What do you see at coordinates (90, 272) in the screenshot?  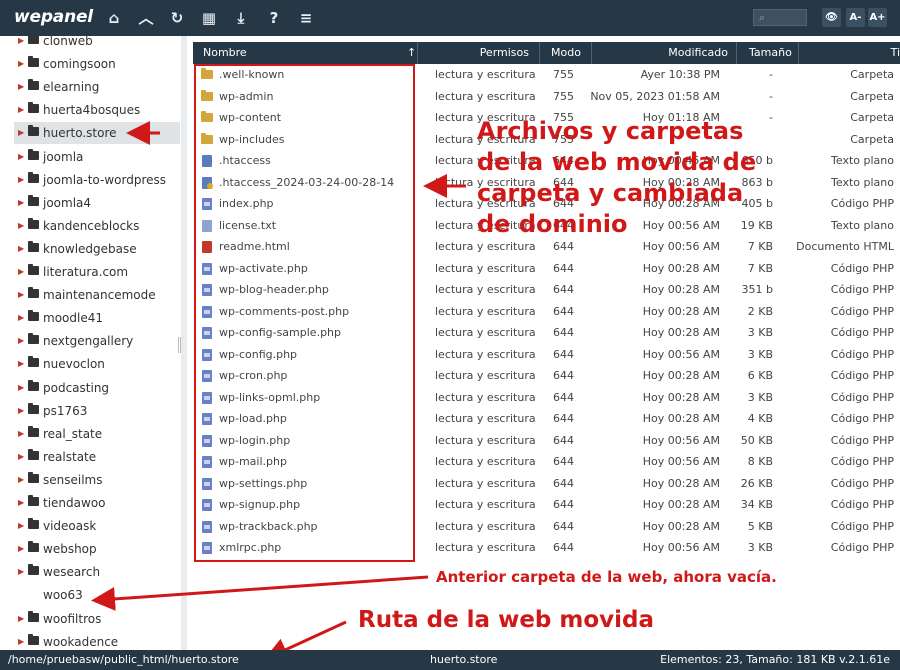 I see `sidebar-item-literatura-com: ▶ literatura.com` at bounding box center [90, 272].